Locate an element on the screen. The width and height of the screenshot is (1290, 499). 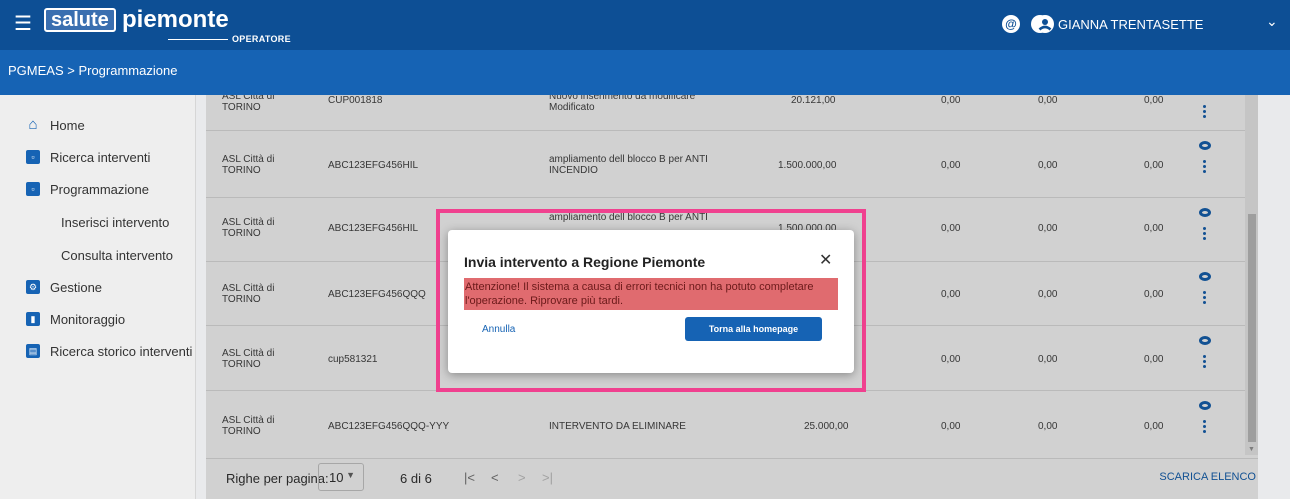
settings-box-icon: ⚙ is located at coordinates (33, 287).